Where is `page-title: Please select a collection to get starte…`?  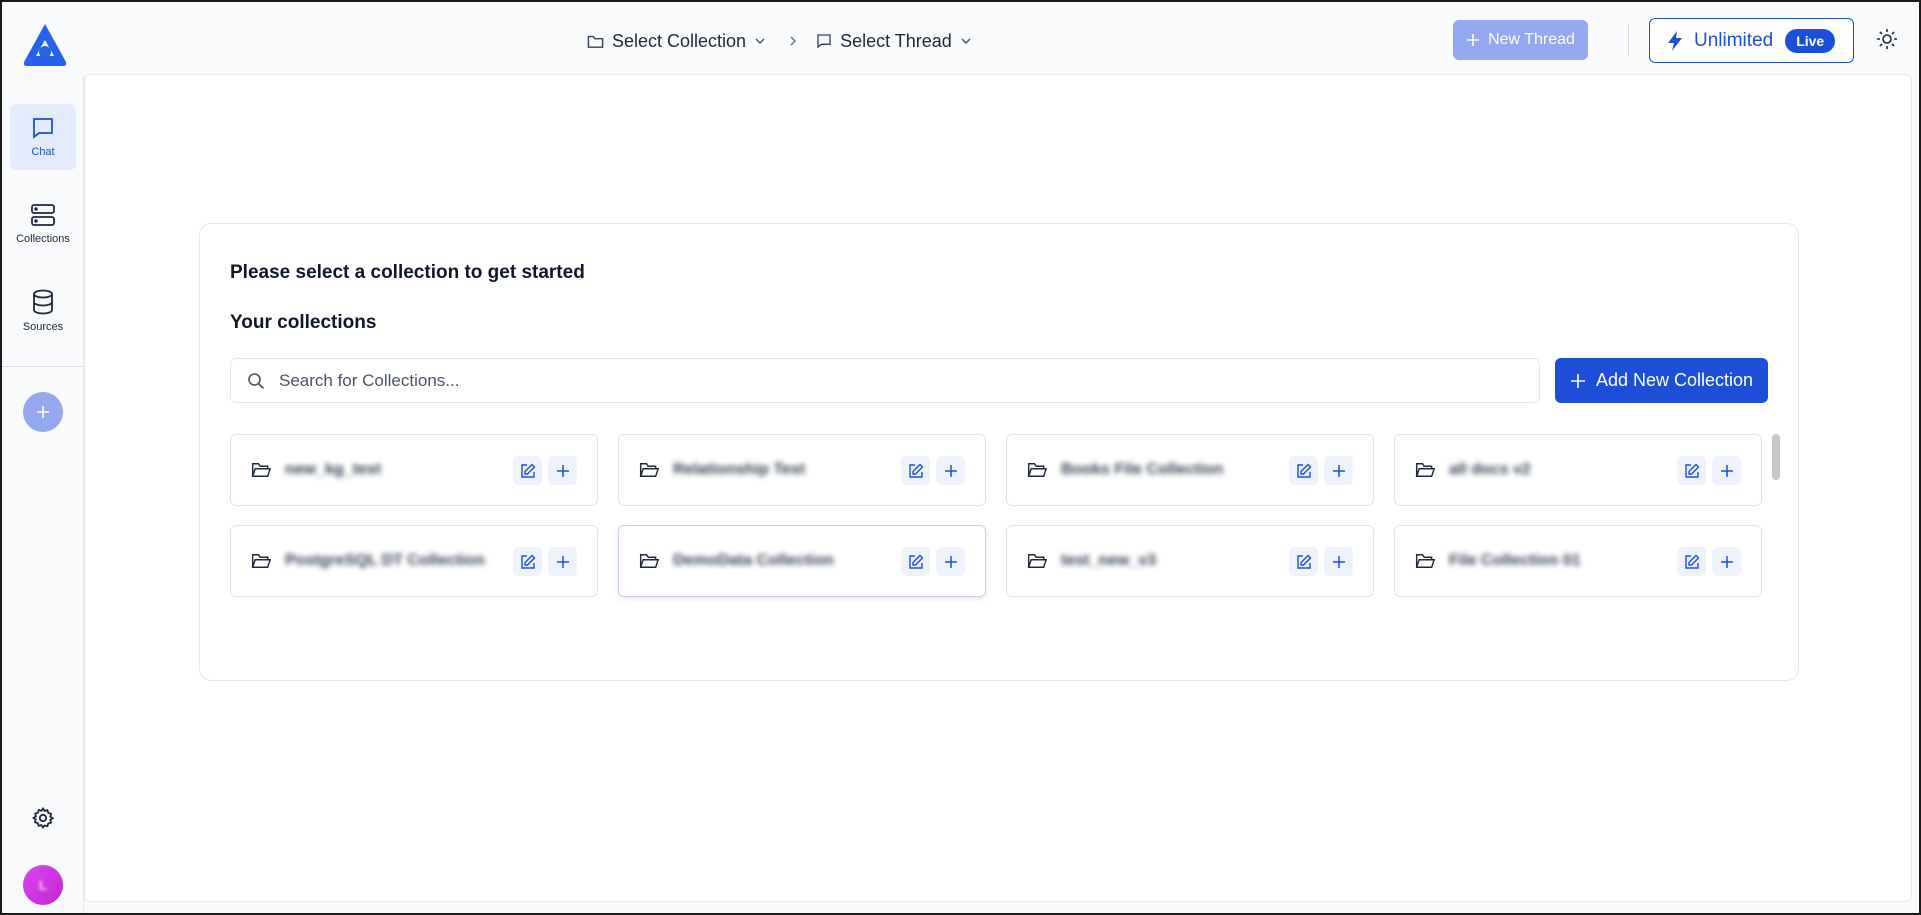 page-title: Please select a collection to get starte… is located at coordinates (407, 272).